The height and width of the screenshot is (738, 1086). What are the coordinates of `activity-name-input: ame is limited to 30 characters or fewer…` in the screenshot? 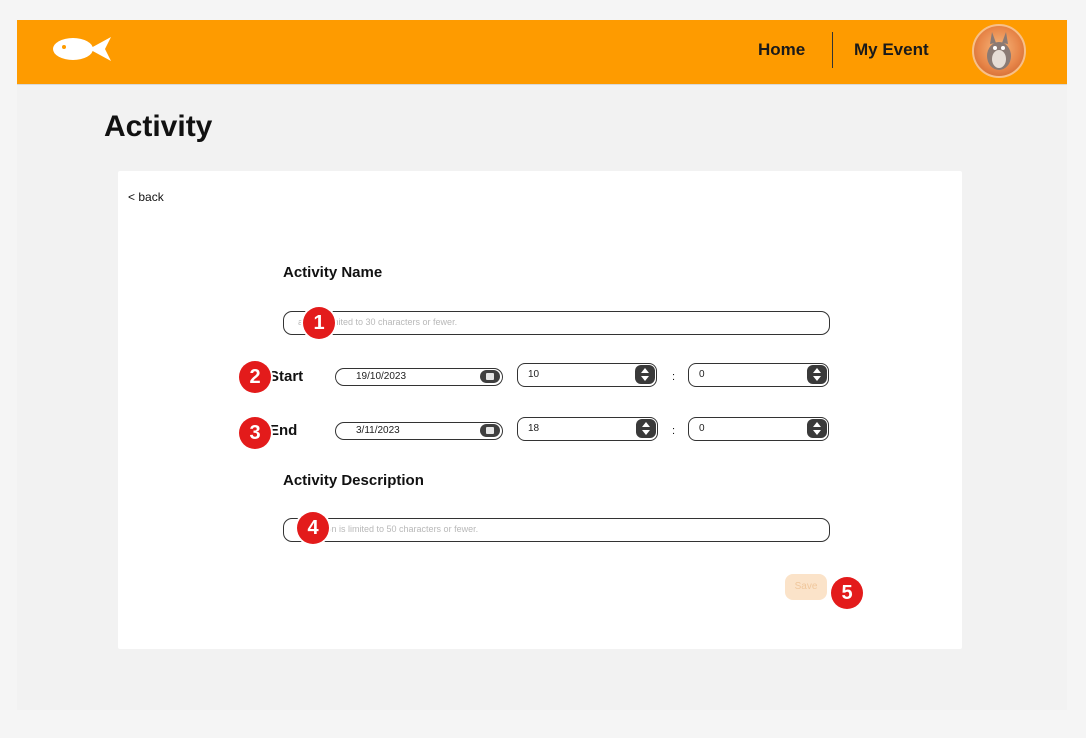 It's located at (556, 323).